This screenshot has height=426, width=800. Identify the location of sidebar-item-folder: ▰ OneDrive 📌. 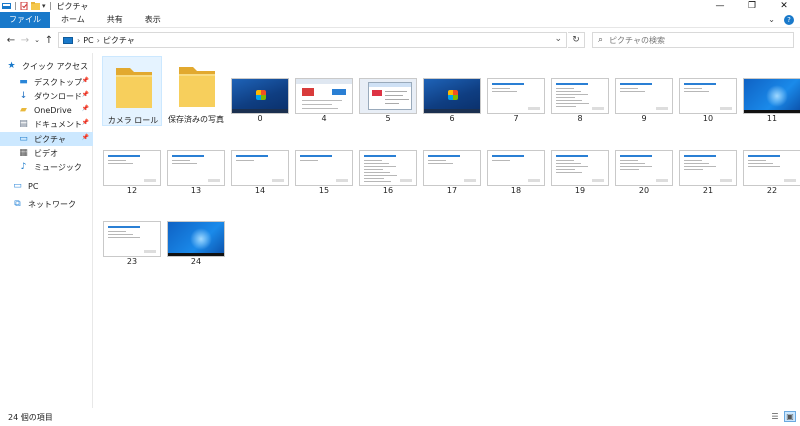
(46, 110).